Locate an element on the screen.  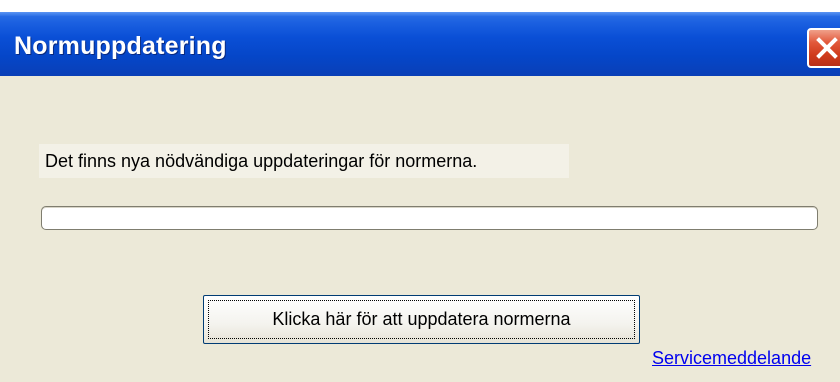
close-button is located at coordinates (823, 48).